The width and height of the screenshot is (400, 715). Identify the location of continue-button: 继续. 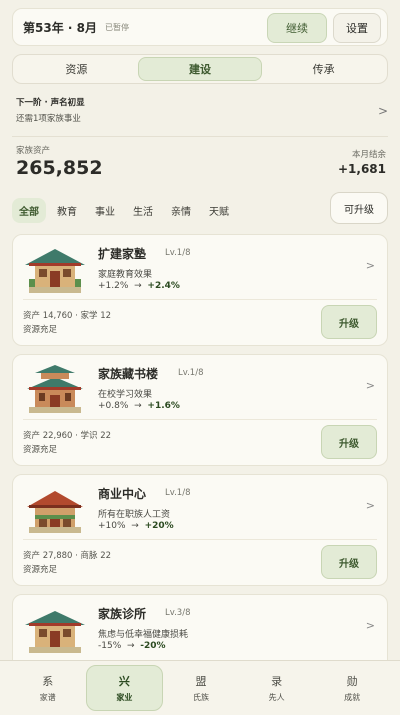
(297, 28).